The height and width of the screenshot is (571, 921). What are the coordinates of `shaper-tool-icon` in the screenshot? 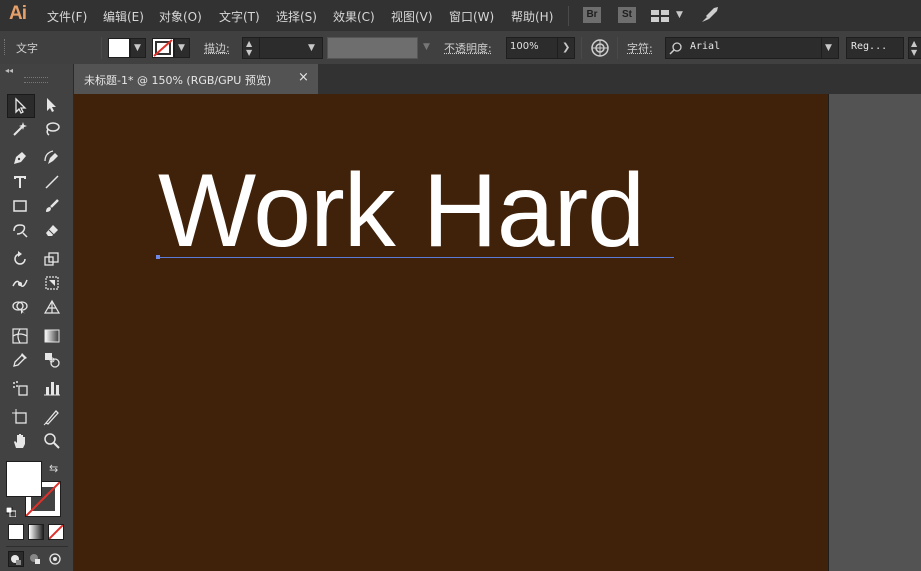 It's located at (20, 230).